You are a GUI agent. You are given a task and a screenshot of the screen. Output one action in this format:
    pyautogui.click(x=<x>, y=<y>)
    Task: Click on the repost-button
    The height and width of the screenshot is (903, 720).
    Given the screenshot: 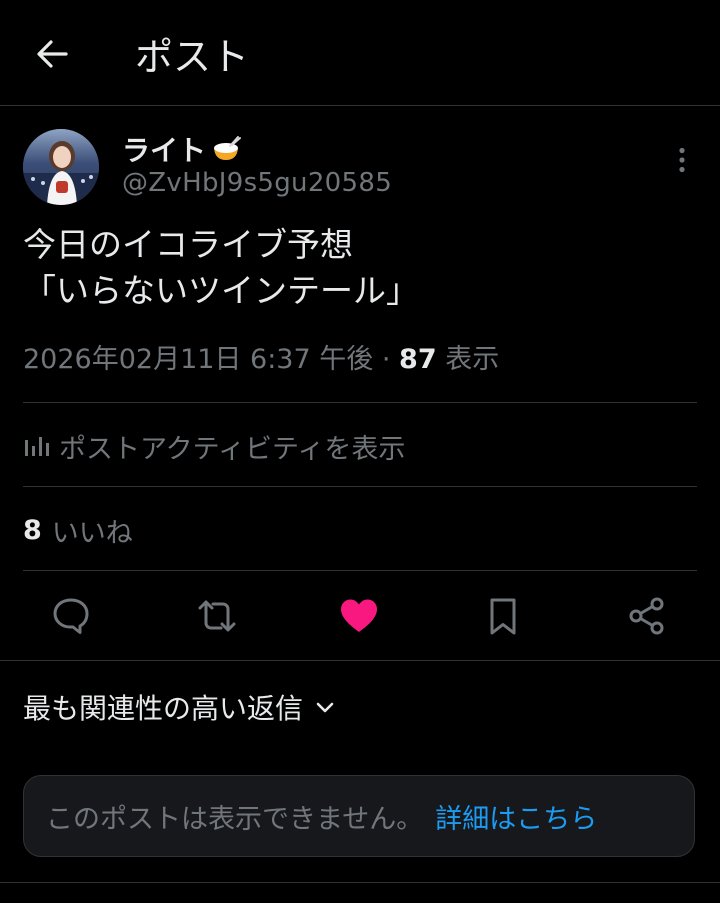 What is the action you would take?
    pyautogui.click(x=217, y=616)
    